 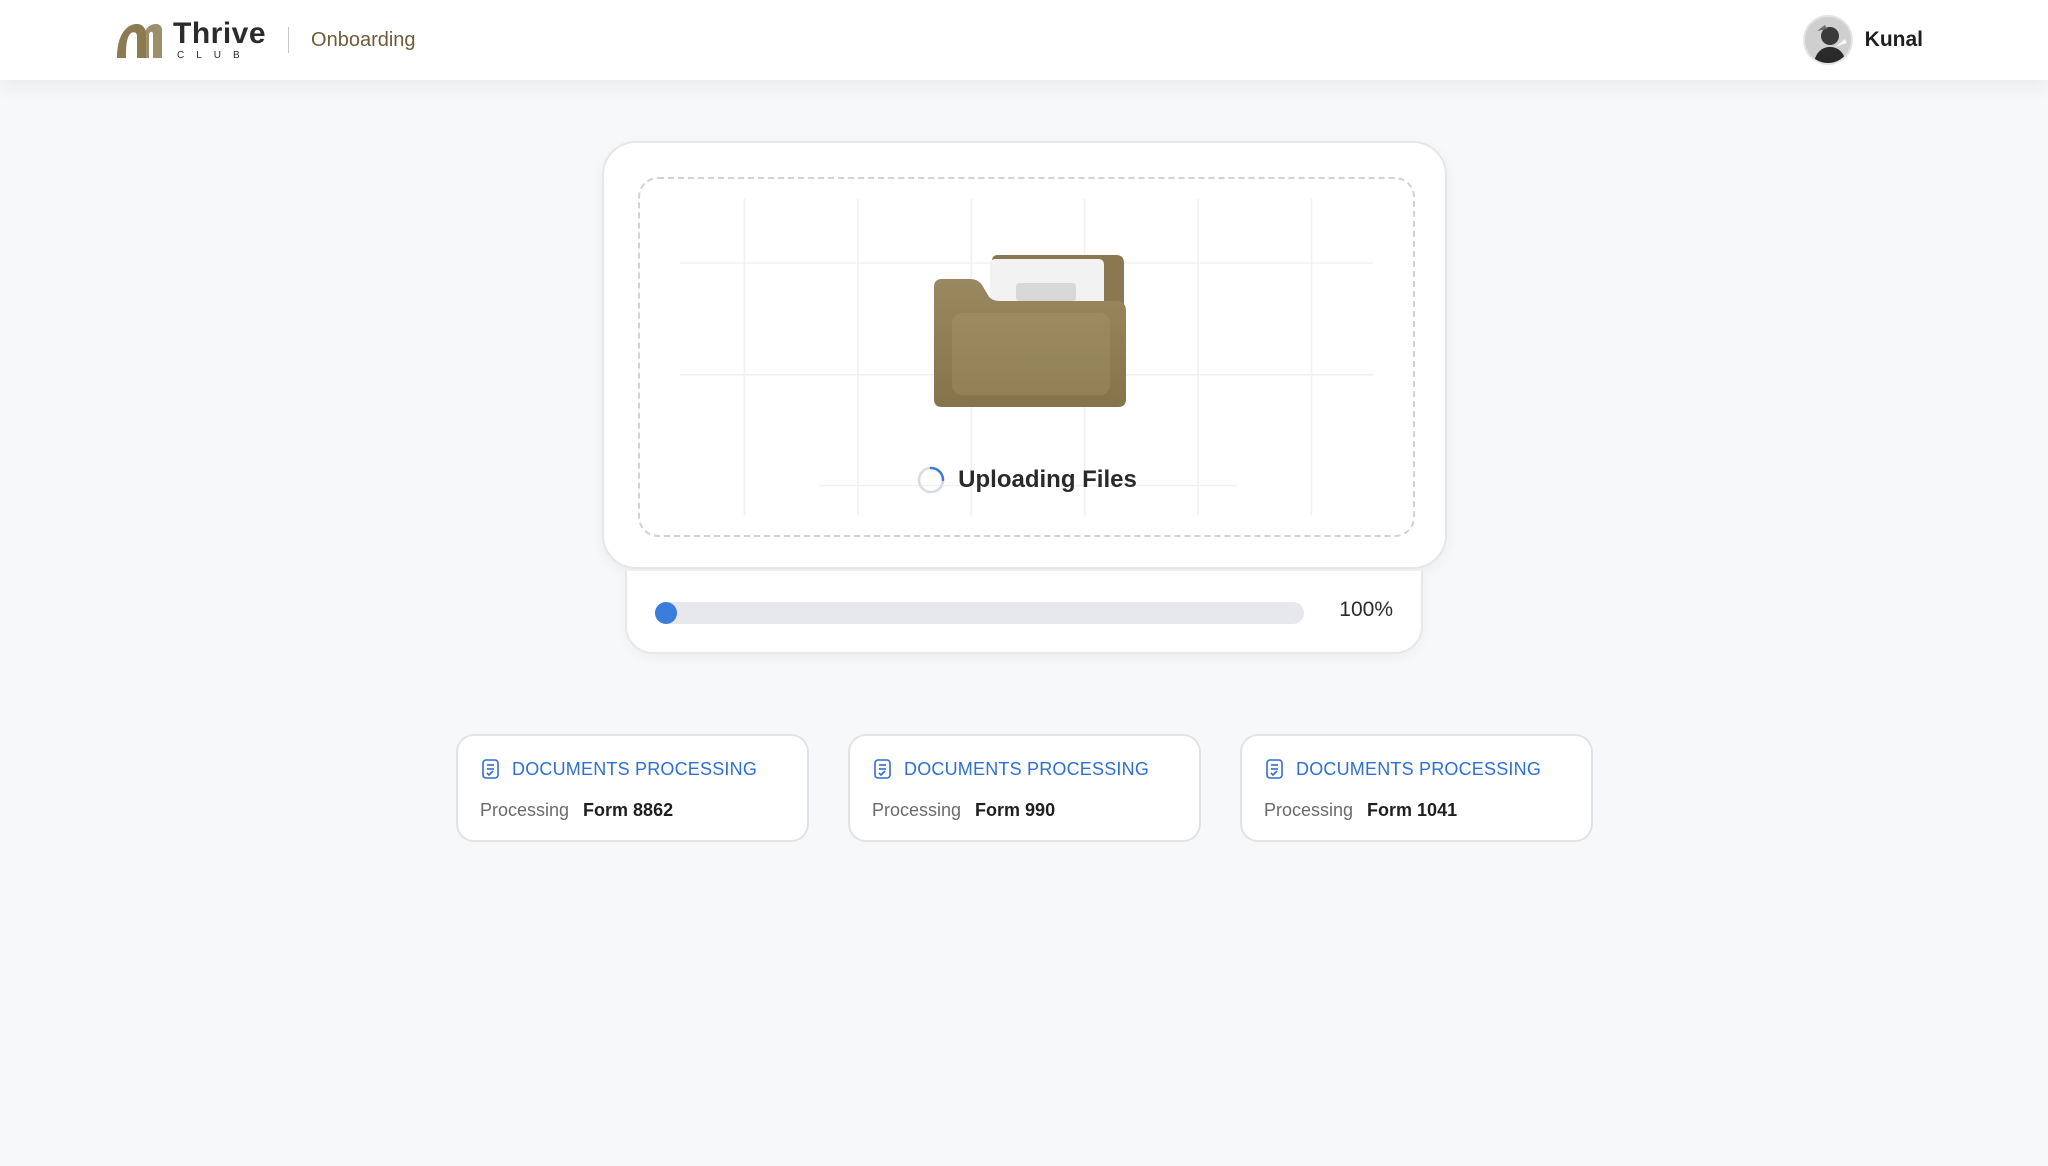 What do you see at coordinates (1024, 788) in the screenshot?
I see `processing-card: DOCUMENTS PROCESSING Processing Form 990` at bounding box center [1024, 788].